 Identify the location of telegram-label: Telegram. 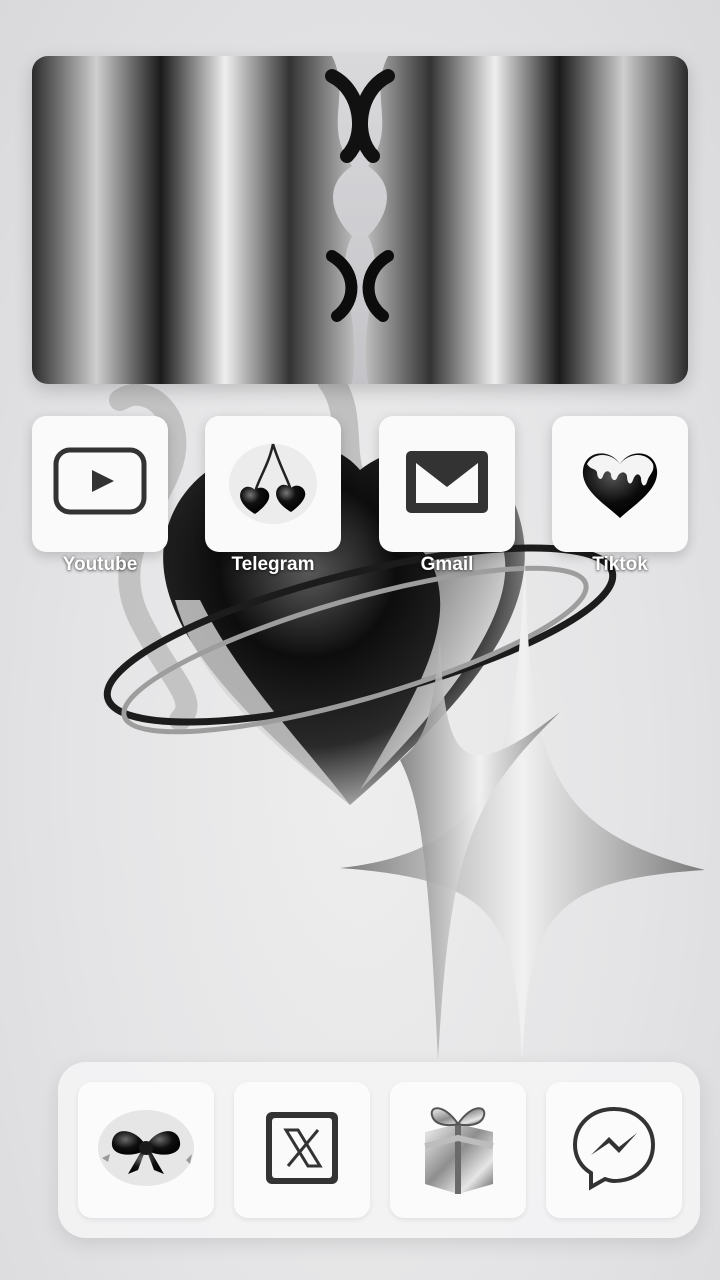
(273, 564).